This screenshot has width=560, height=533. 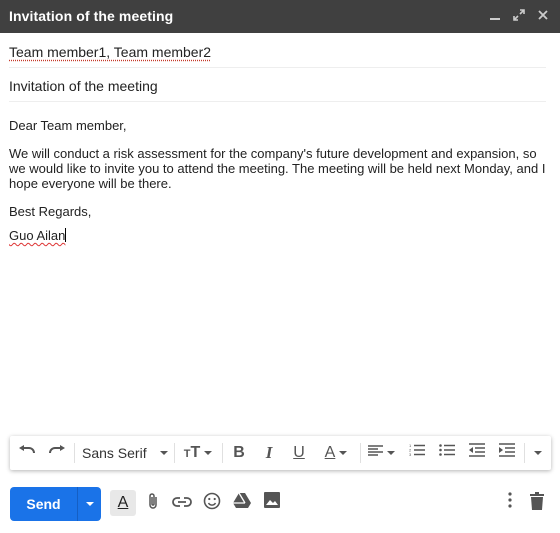 I want to click on expand-icon, so click(x=519, y=16).